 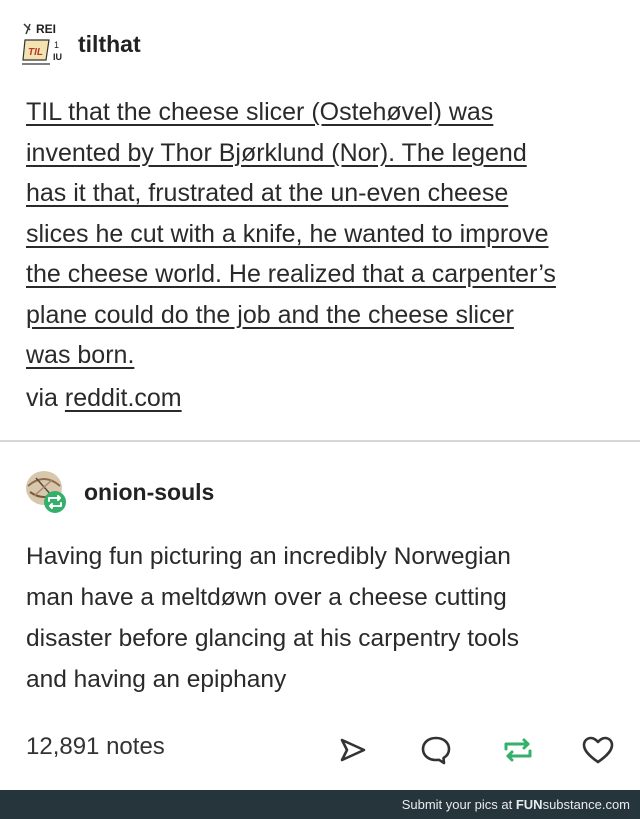 I want to click on avatar, so click(x=48, y=492).